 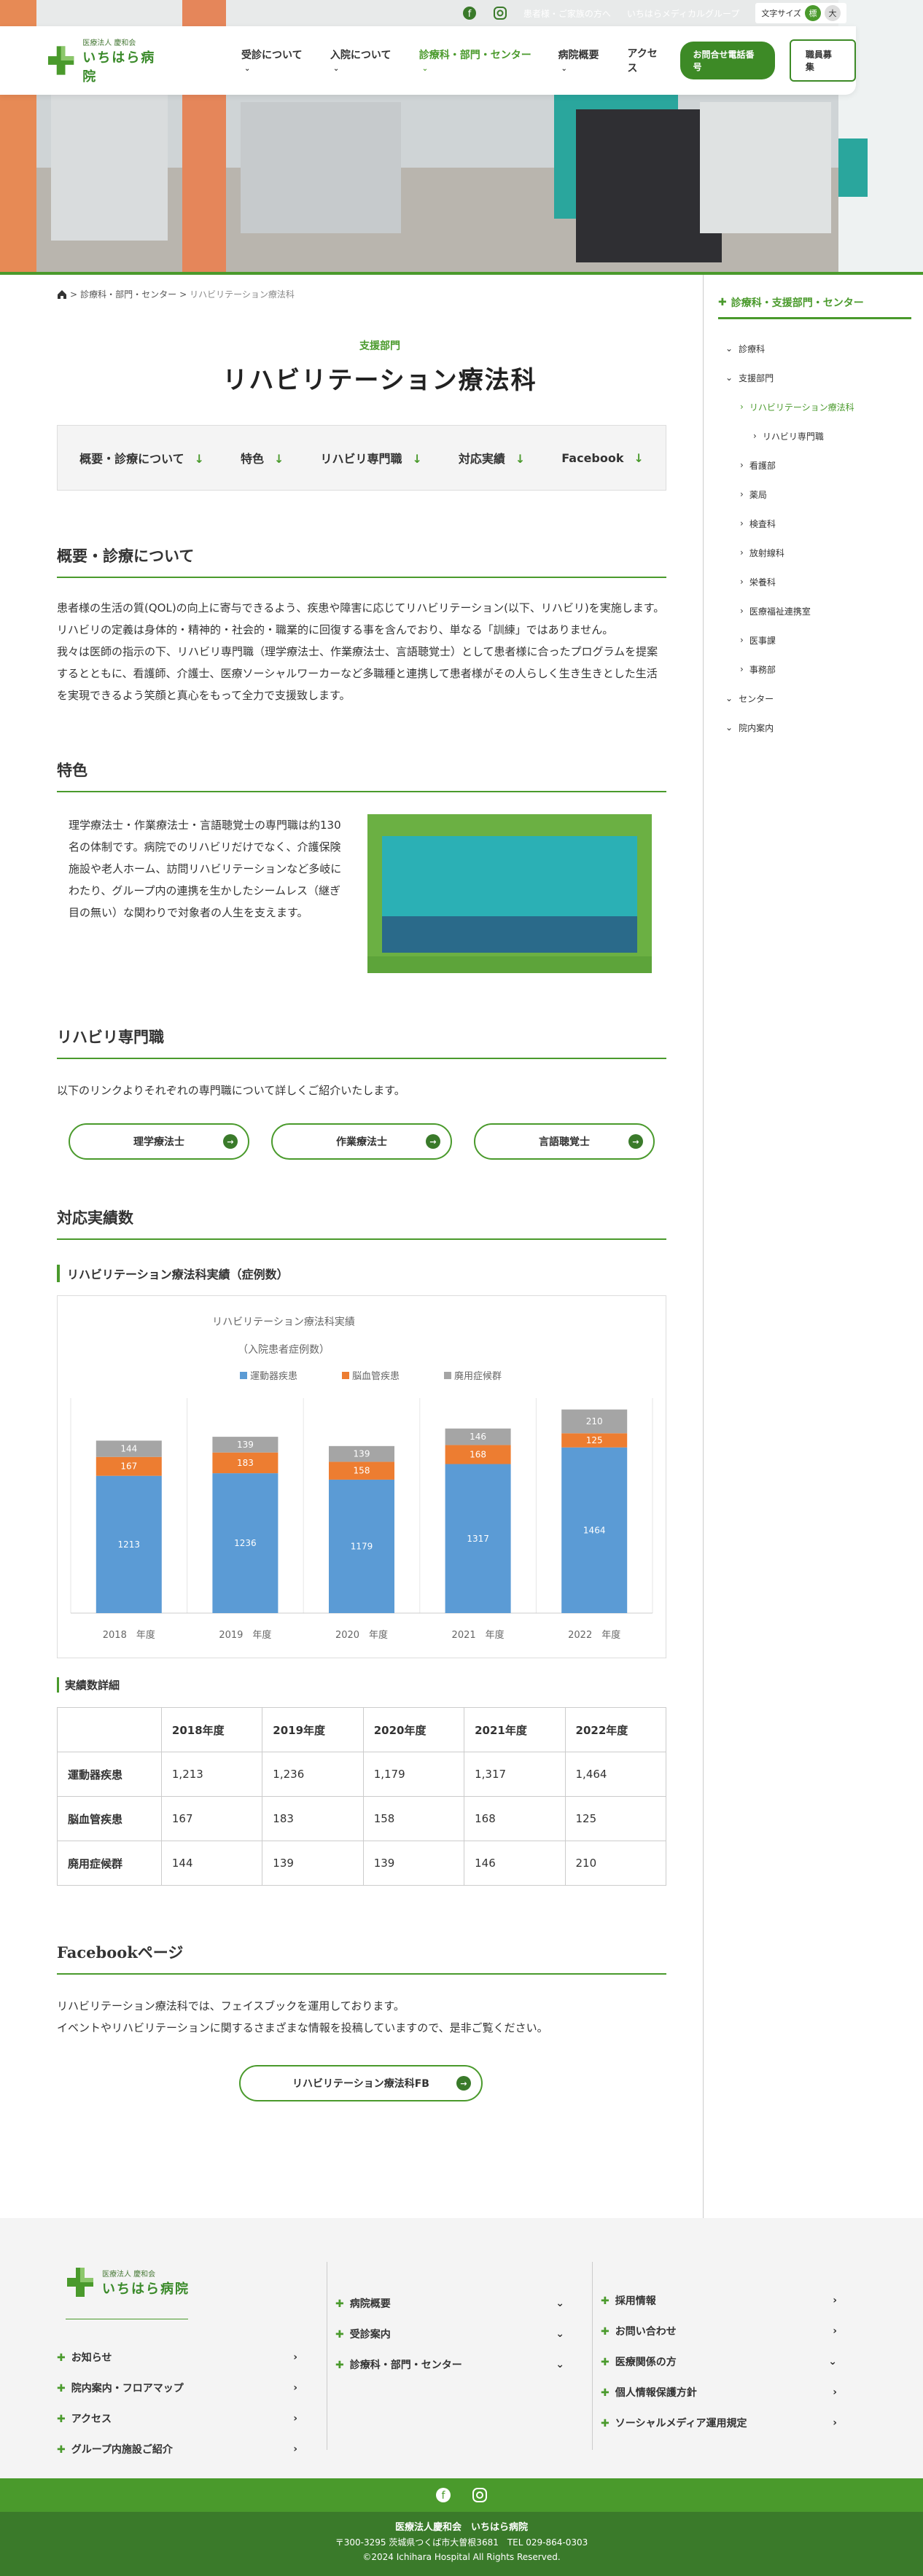 I want to click on group-link: いちはらメディカルグループ, so click(x=683, y=13).